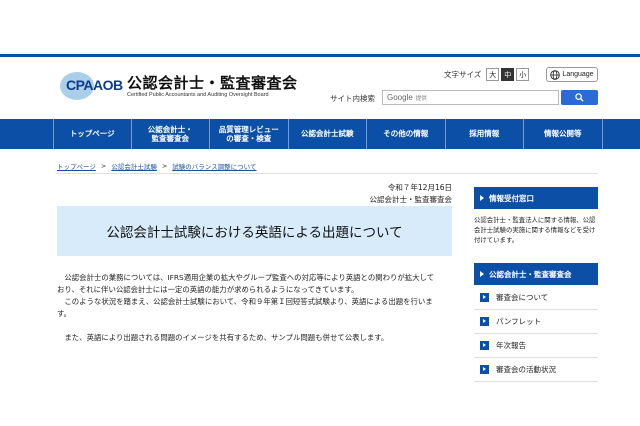 This screenshot has height=426, width=640. What do you see at coordinates (64, 313) in the screenshot?
I see `body-line: す。` at bounding box center [64, 313].